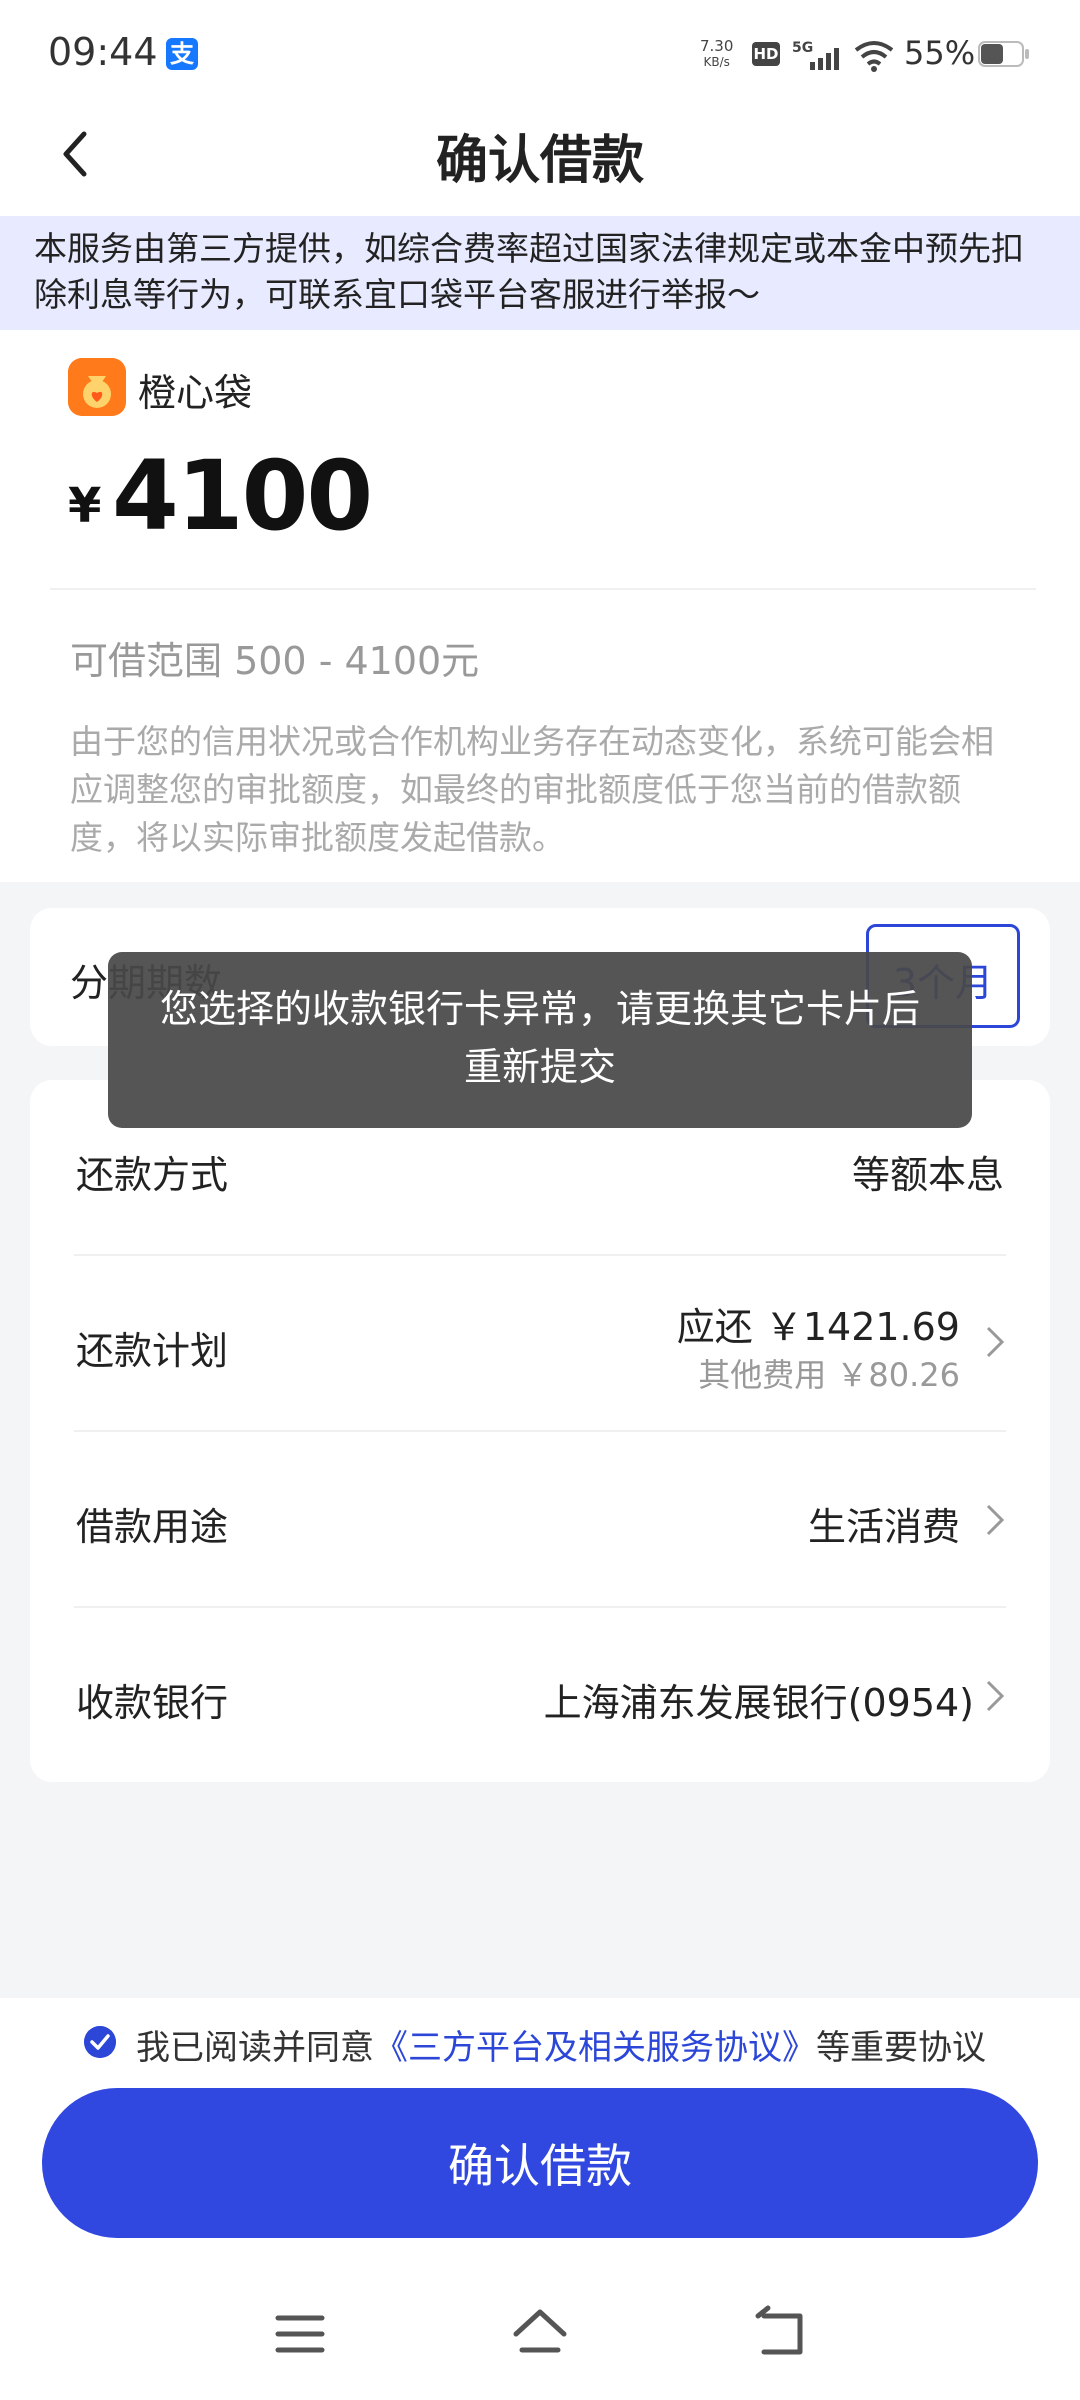 This screenshot has height=2400, width=1080. I want to click on divider, so click(543, 589).